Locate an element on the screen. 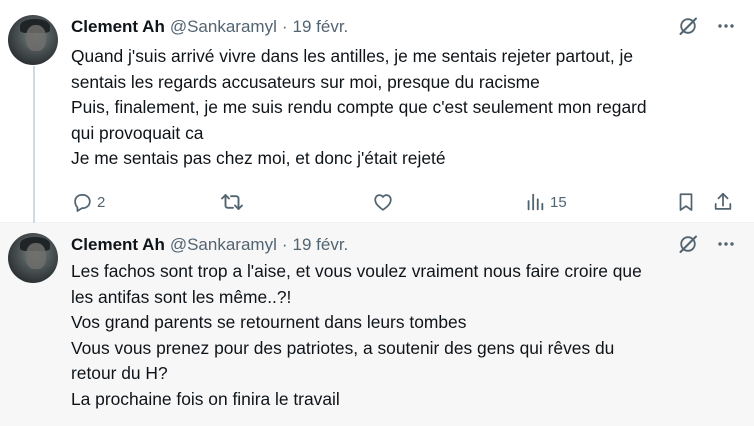 The image size is (754, 426). like-icon is located at coordinates (383, 202).